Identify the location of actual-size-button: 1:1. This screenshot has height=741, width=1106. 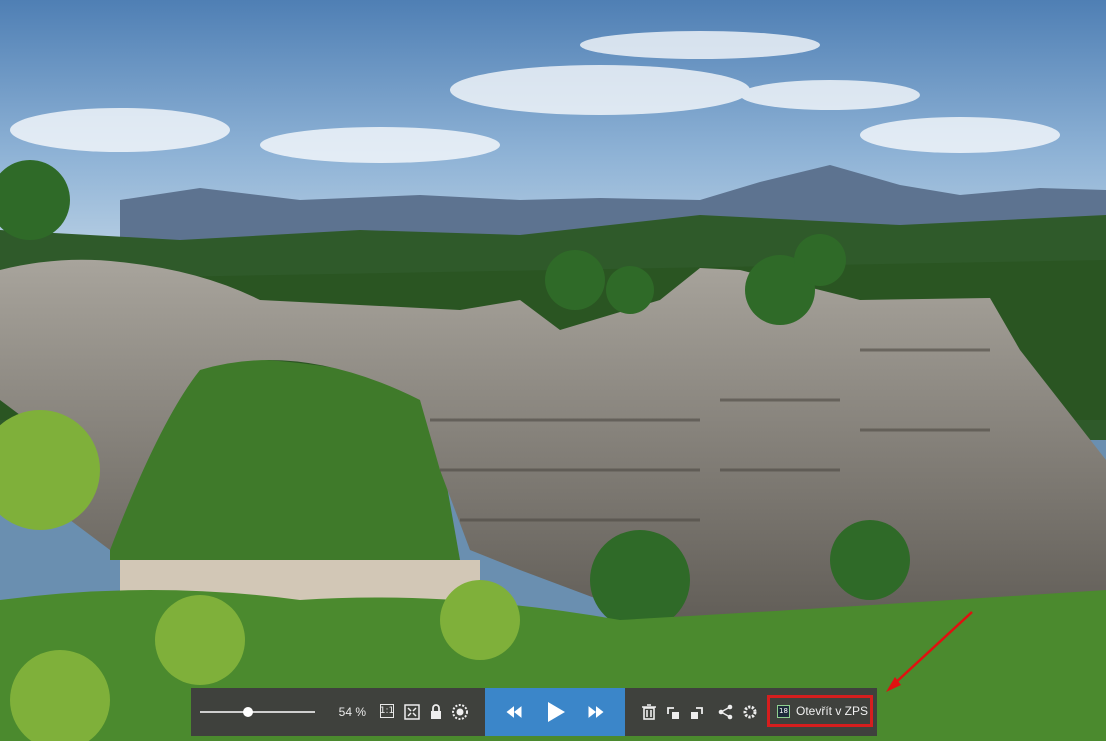
(387, 711).